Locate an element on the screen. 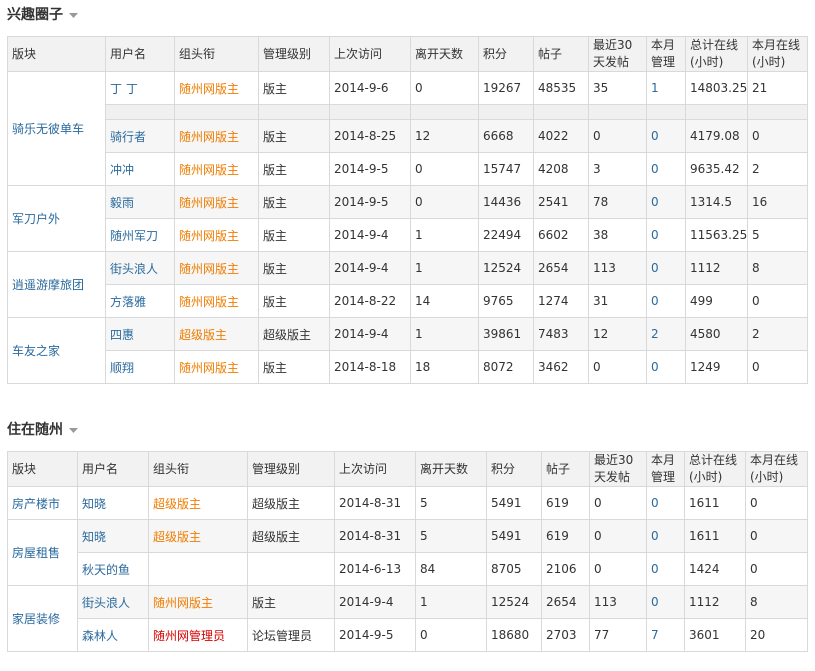 This screenshot has width=815, height=671. section-title-live-in-suizhou: 住在随州 is located at coordinates (42, 430).